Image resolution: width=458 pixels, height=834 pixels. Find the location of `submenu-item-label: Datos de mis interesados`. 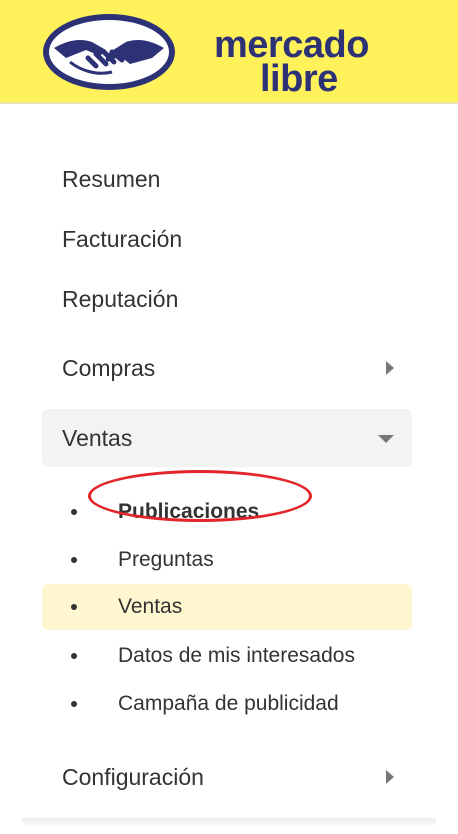

submenu-item-label: Datos de mis interesados is located at coordinates (236, 655).